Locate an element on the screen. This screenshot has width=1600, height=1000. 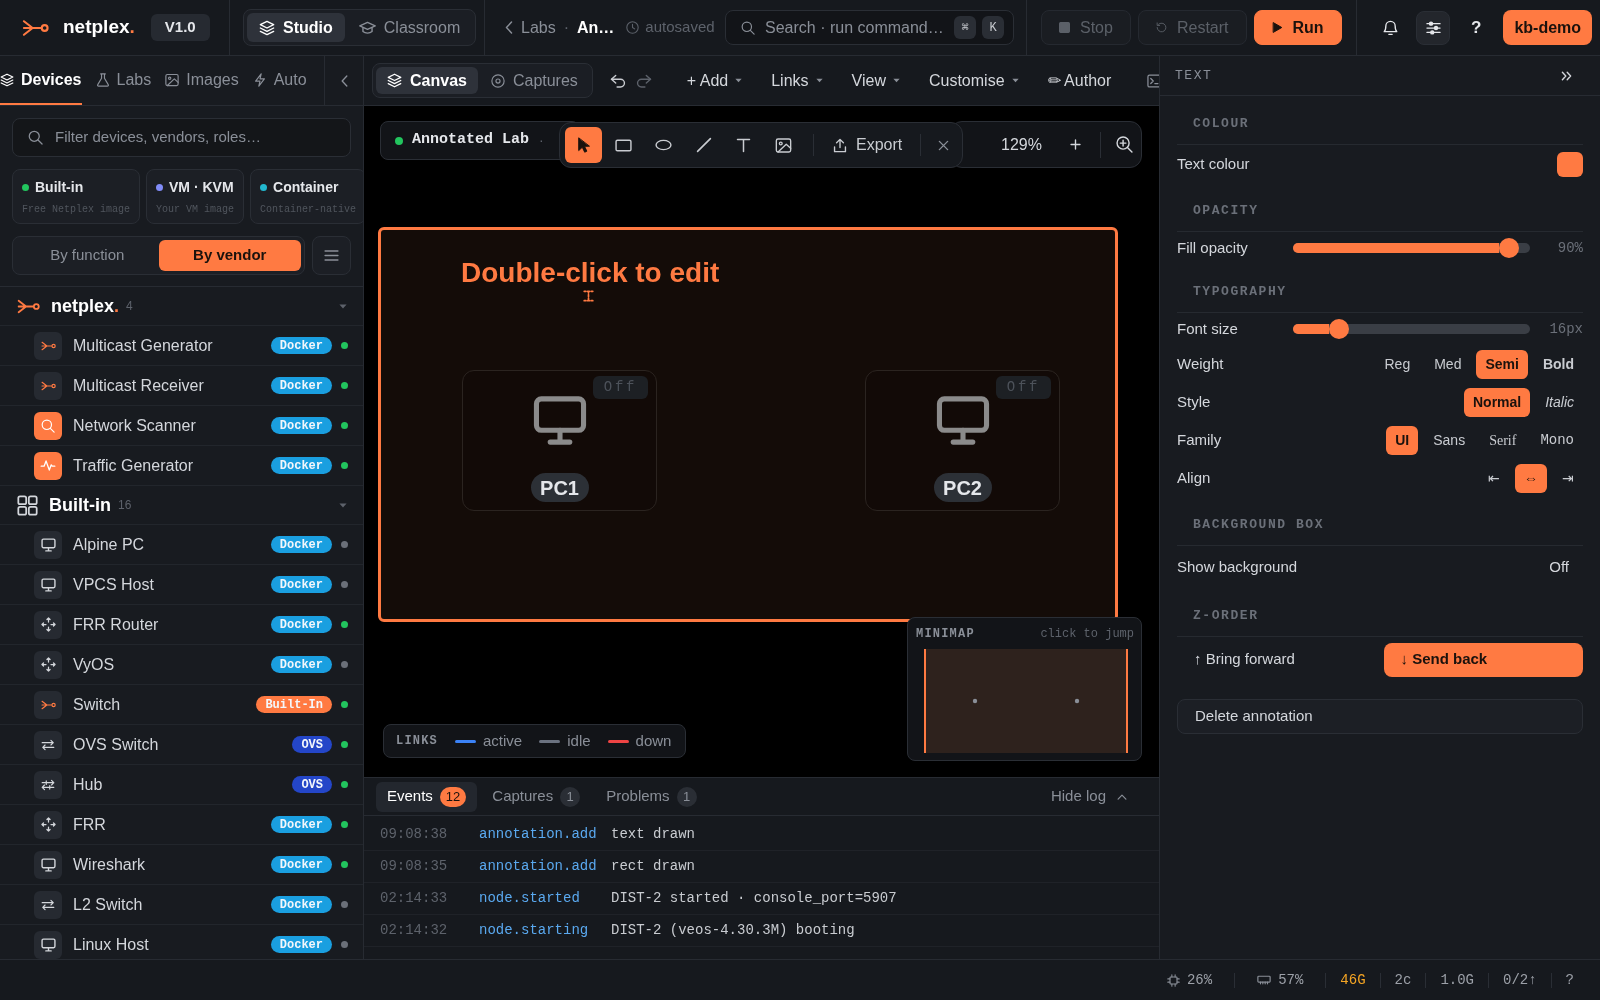
device-name: Network Scanner is located at coordinates (134, 425).